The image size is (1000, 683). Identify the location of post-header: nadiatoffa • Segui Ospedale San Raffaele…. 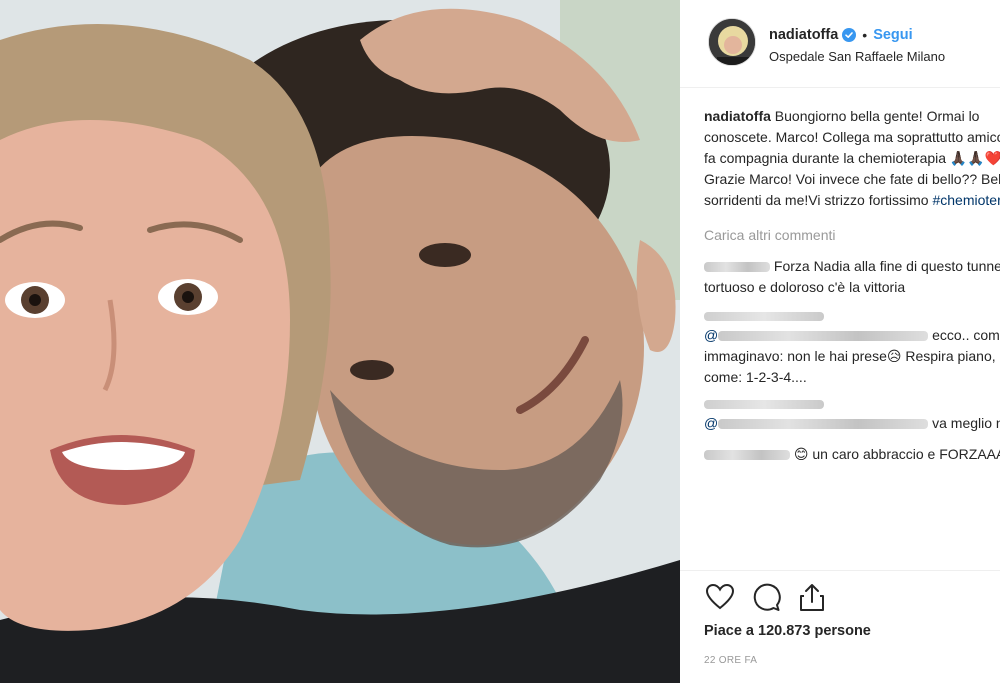
(840, 44).